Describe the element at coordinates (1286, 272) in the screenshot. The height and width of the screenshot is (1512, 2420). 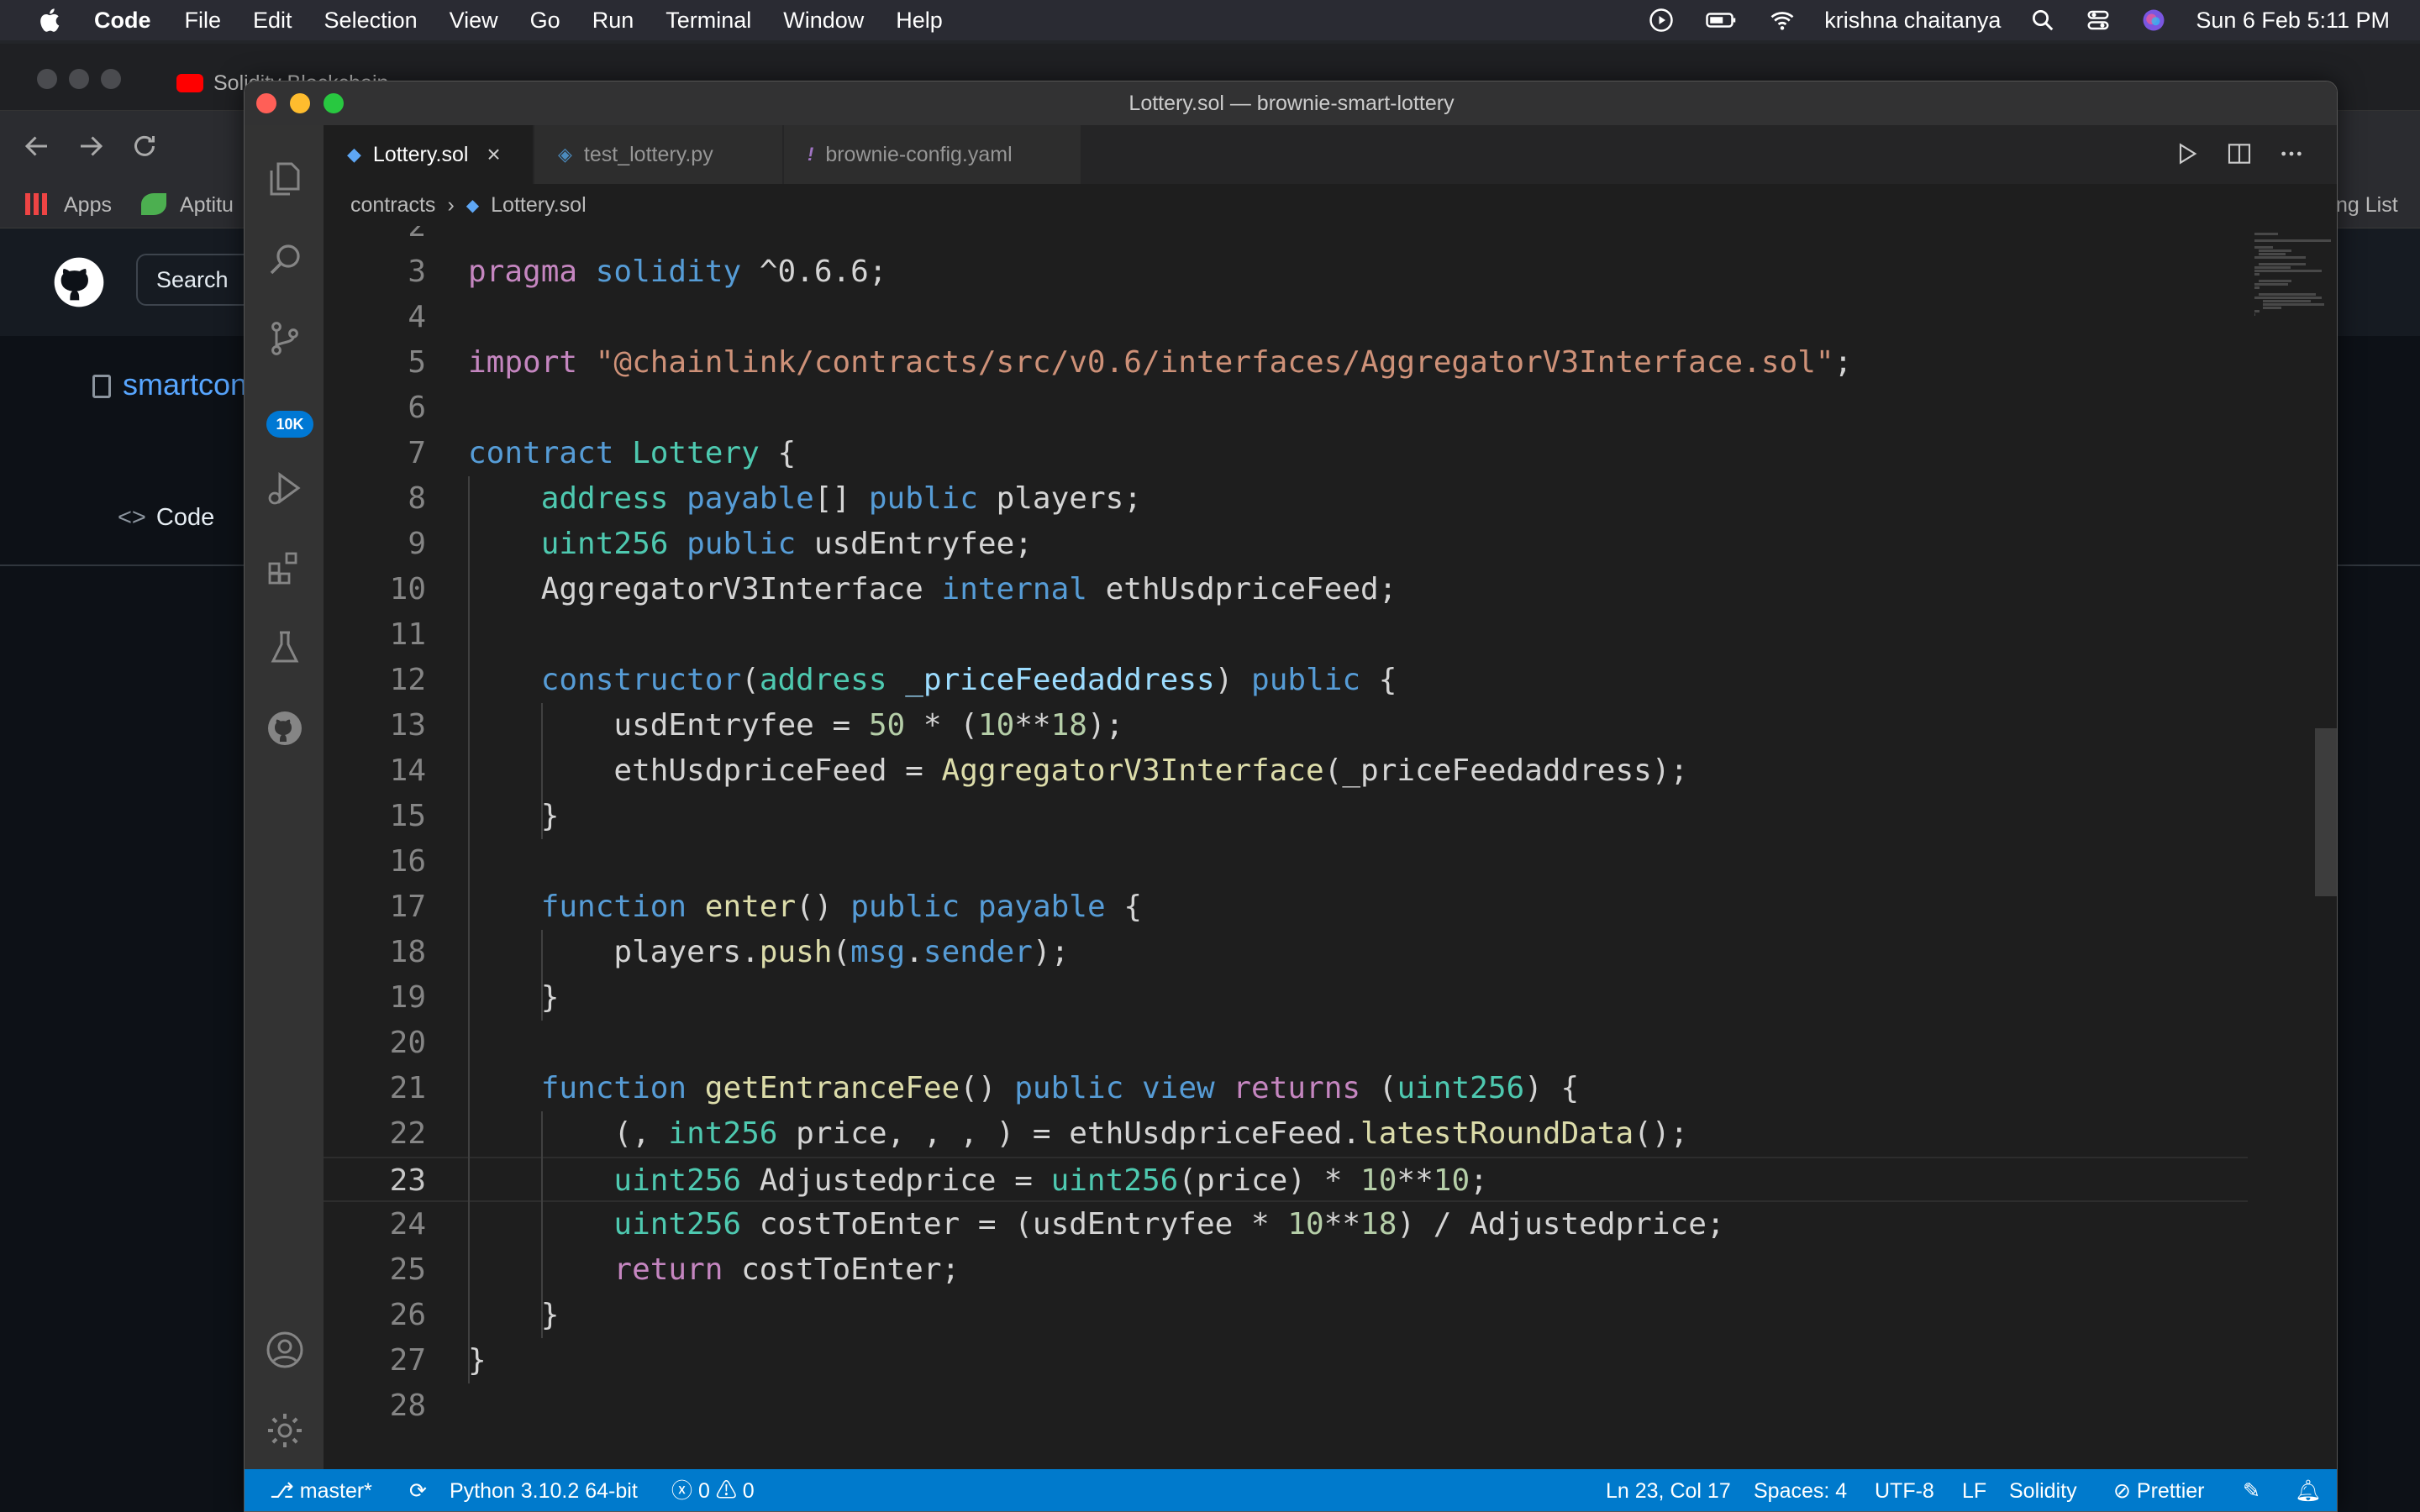
I see `code-line: 3 pragma solidity ^0.6.6;` at that location.